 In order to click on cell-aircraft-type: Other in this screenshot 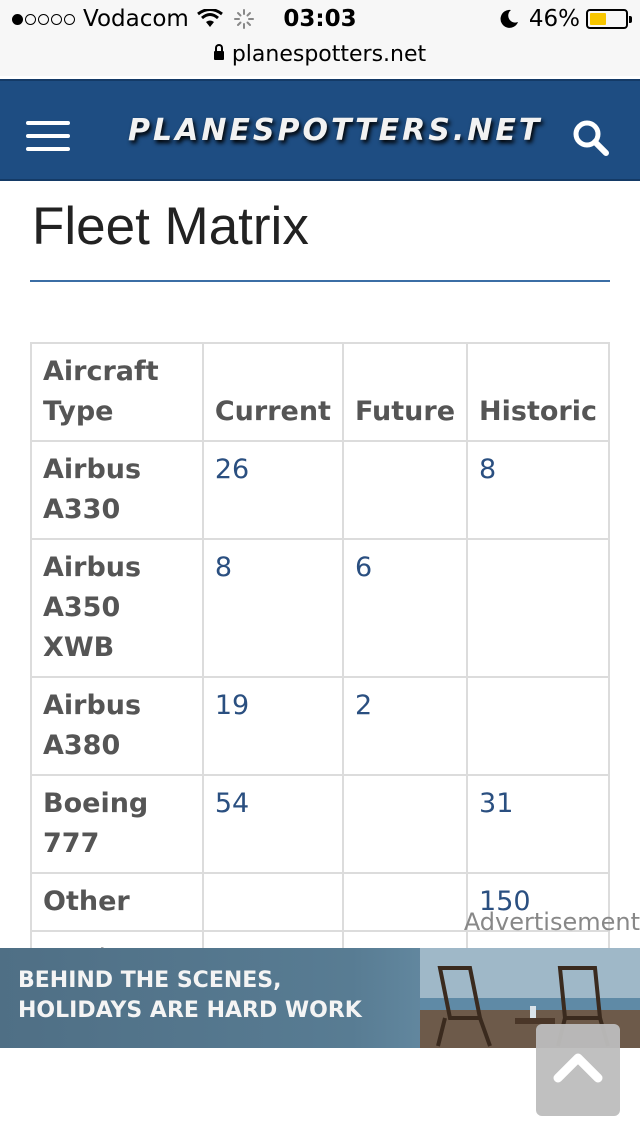, I will do `click(117, 902)`.